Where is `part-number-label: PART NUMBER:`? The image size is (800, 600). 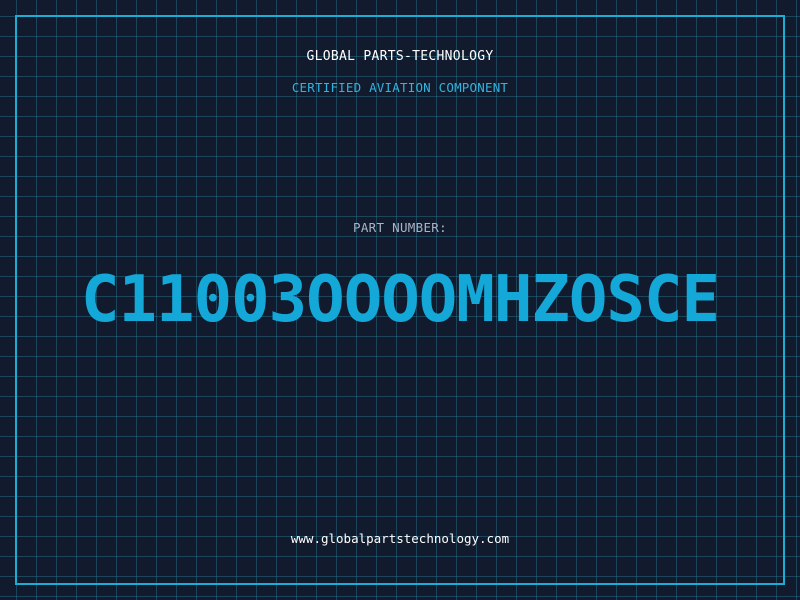
part-number-label: PART NUMBER: is located at coordinates (400, 227).